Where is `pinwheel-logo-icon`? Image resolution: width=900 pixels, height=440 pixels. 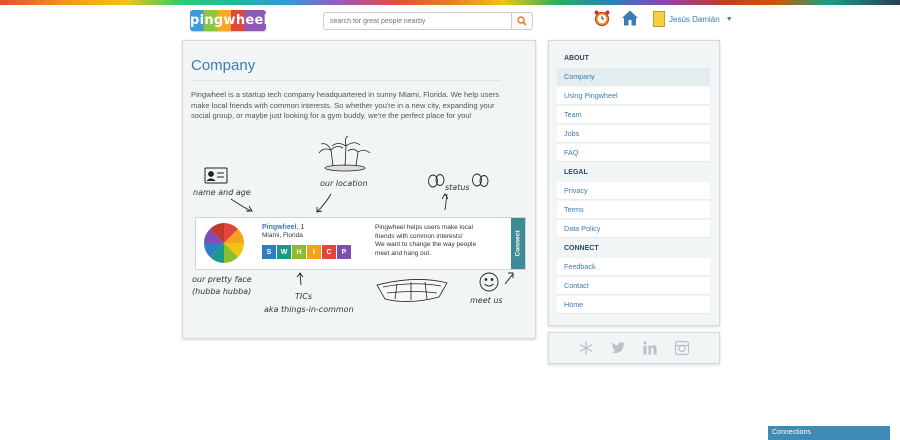 pinwheel-logo-icon is located at coordinates (224, 243).